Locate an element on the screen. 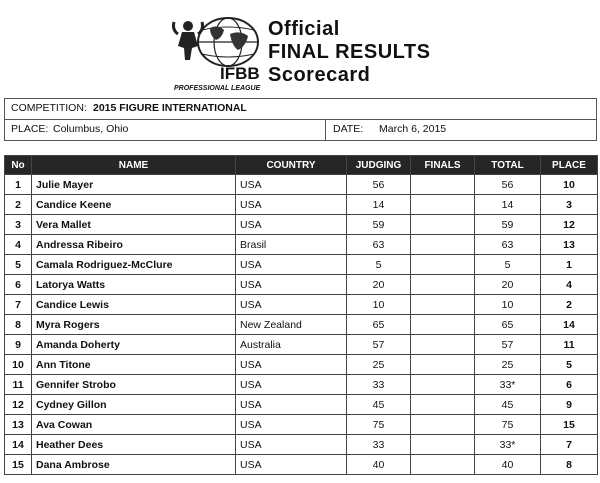 Image resolution: width=600 pixels, height=483 pixels. title-block: Official FINAL RESULTS Scorecard is located at coordinates (349, 52).